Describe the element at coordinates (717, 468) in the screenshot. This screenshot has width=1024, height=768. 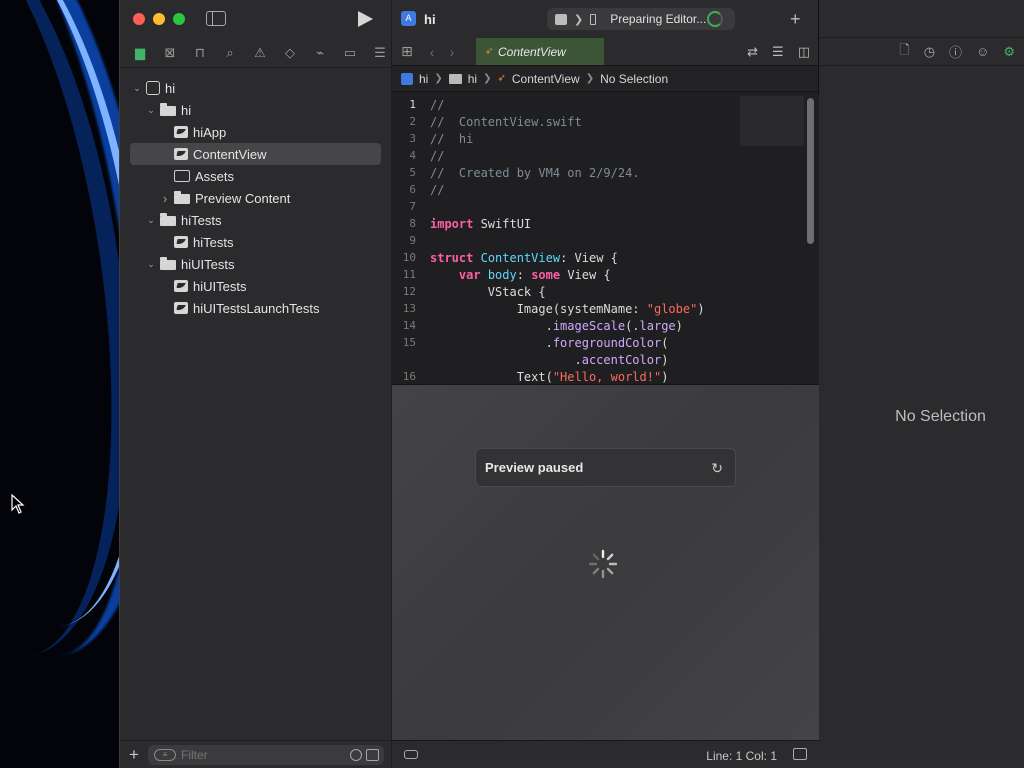
I see `refresh-icon: ↻` at that location.